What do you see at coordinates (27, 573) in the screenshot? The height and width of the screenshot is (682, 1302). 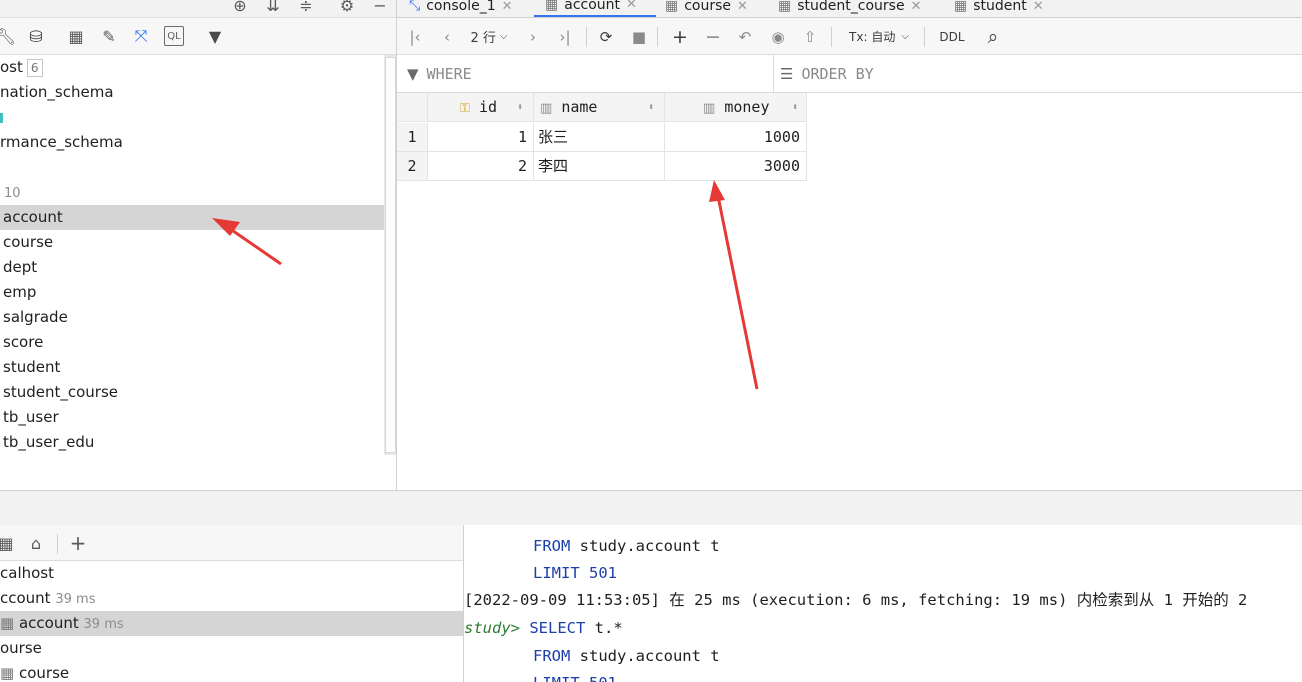 I see `service-label: calhost` at bounding box center [27, 573].